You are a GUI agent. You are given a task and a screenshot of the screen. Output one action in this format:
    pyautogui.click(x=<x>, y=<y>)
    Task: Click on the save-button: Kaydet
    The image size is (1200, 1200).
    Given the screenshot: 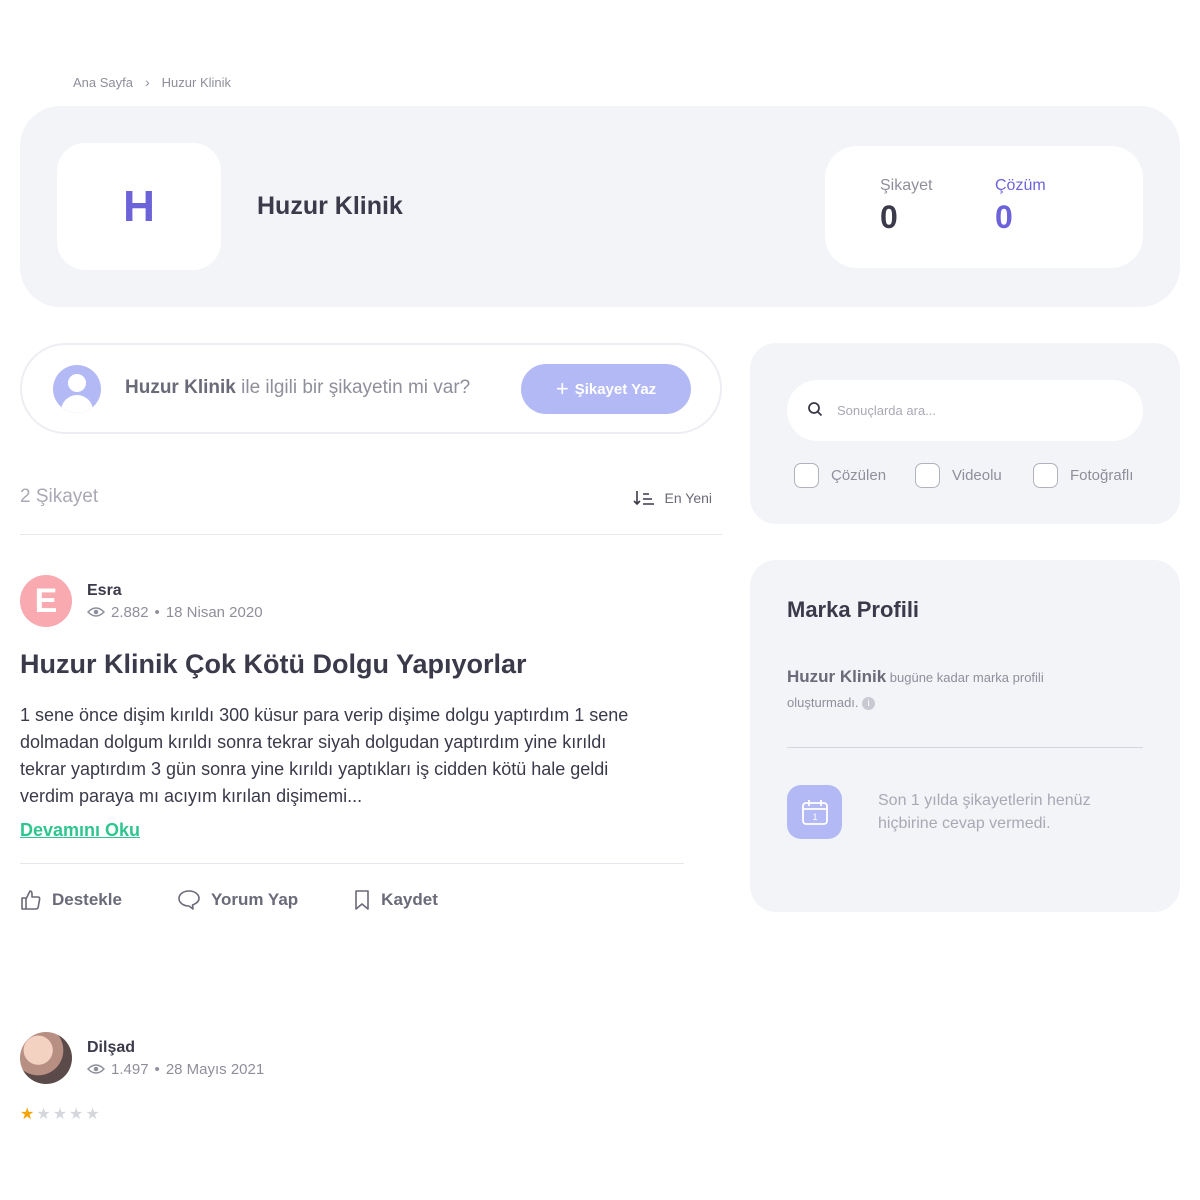 What is the action you would take?
    pyautogui.click(x=395, y=900)
    